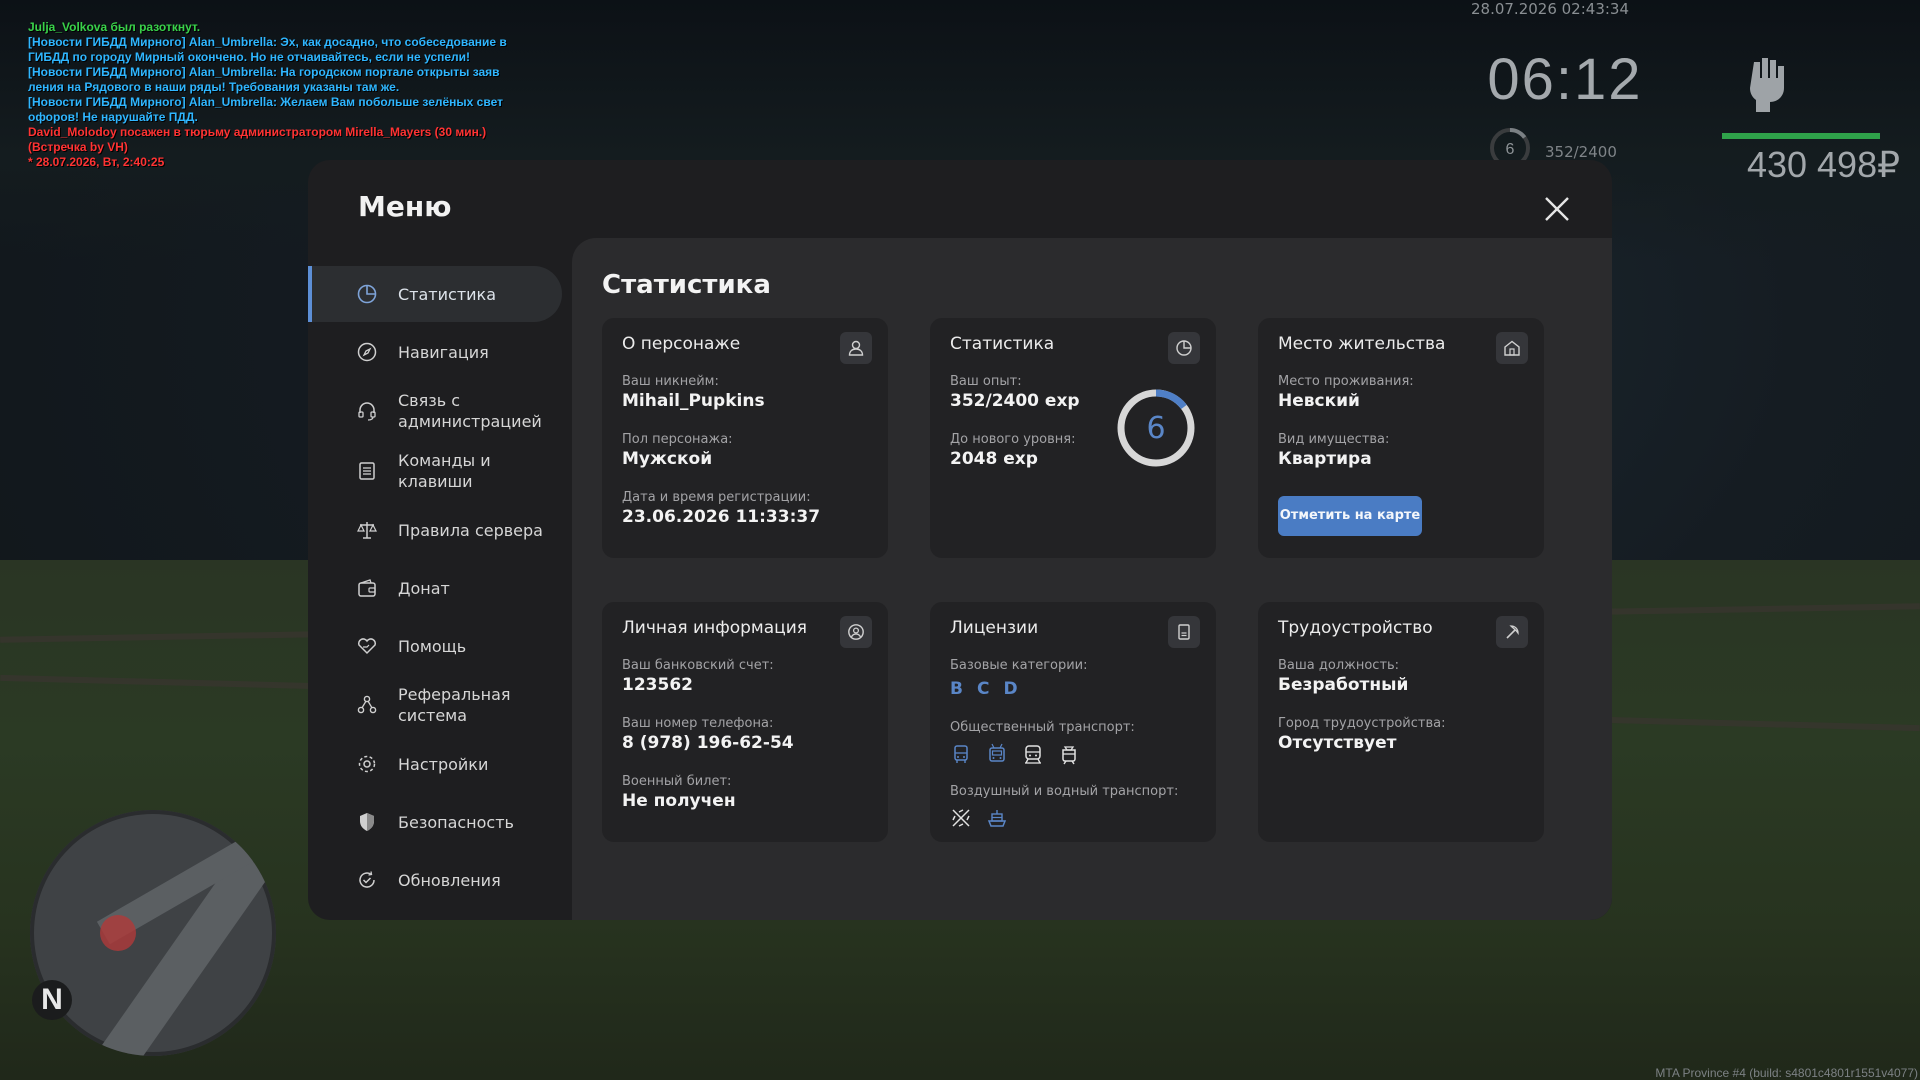 The height and width of the screenshot is (1080, 1920). Describe the element at coordinates (1334, 439) in the screenshot. I see `property-type-label: Вид имущества:` at that location.